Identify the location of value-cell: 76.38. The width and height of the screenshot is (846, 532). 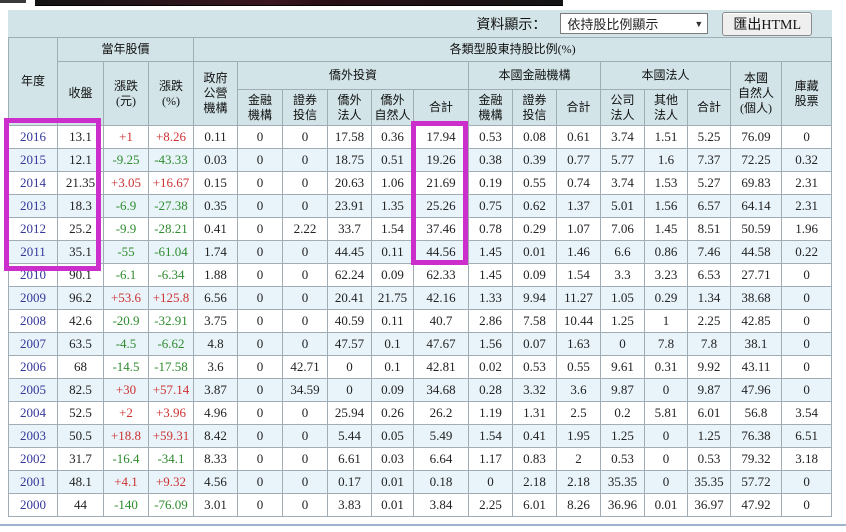
(756, 436).